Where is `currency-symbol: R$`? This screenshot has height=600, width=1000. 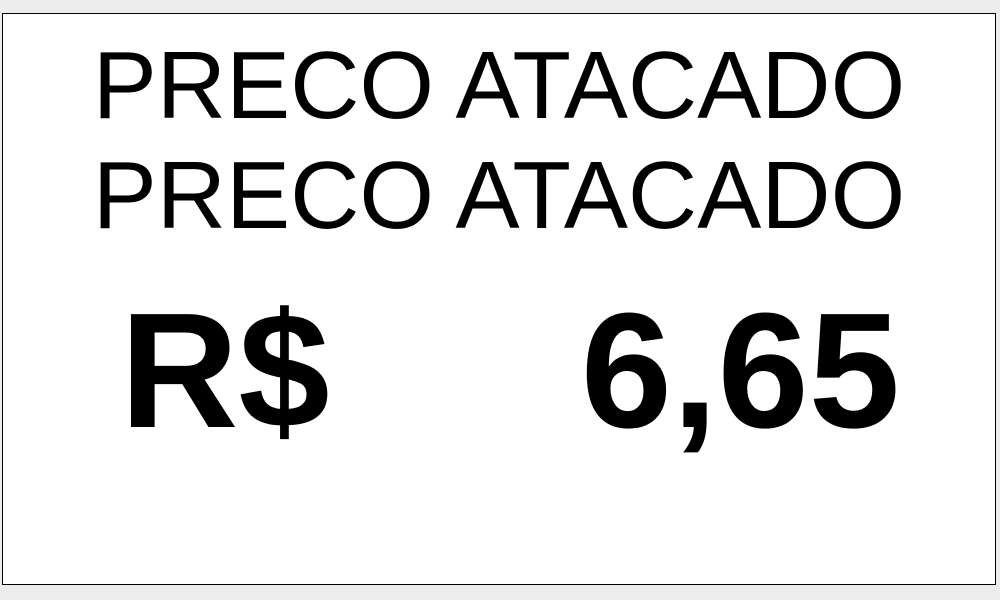
currency-symbol: R$ is located at coordinates (225, 370).